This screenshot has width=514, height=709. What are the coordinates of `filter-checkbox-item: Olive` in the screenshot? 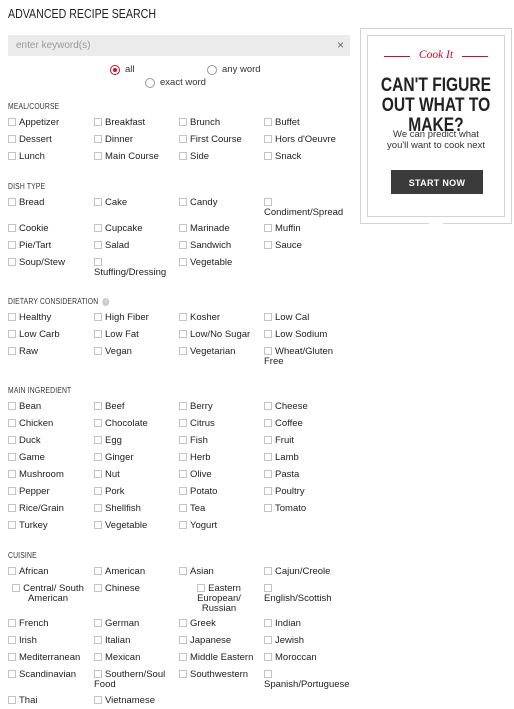 It's located at (195, 475).